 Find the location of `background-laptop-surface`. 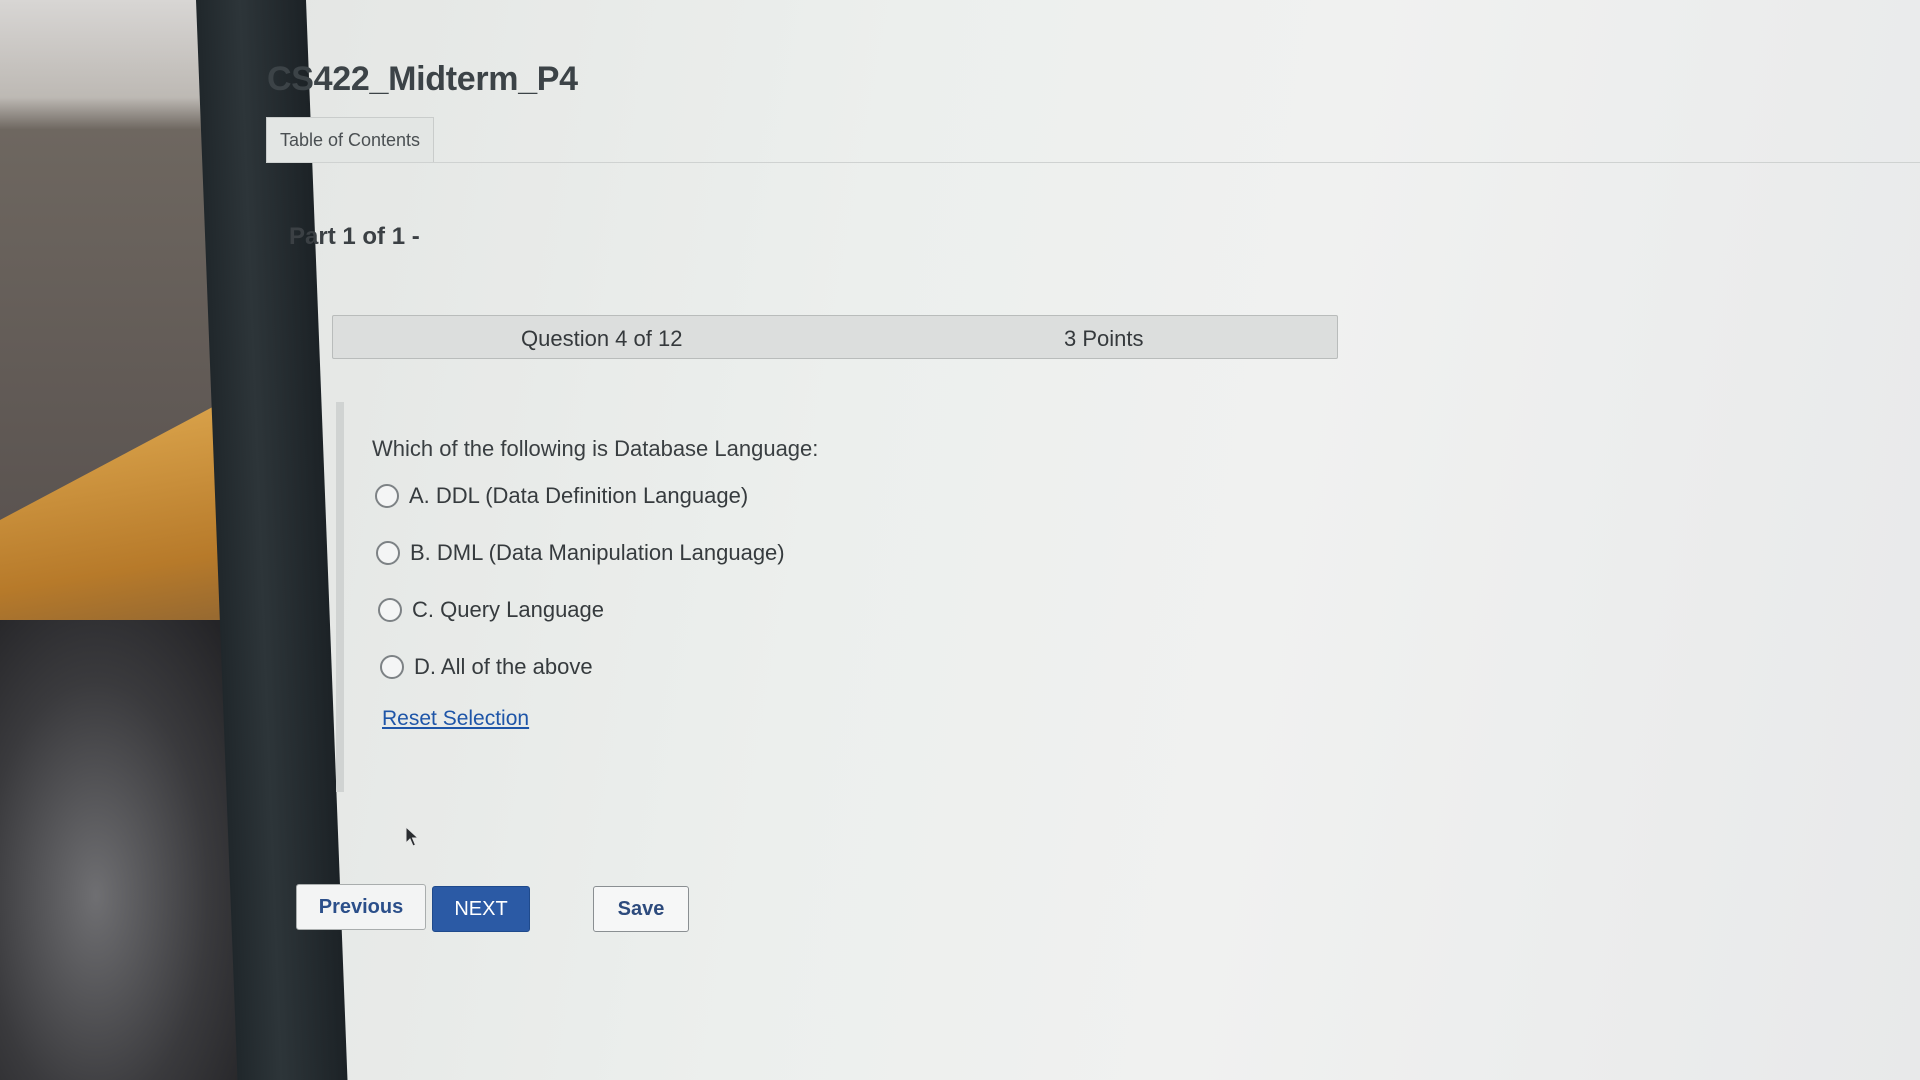

background-laptop-surface is located at coordinates (120, 850).